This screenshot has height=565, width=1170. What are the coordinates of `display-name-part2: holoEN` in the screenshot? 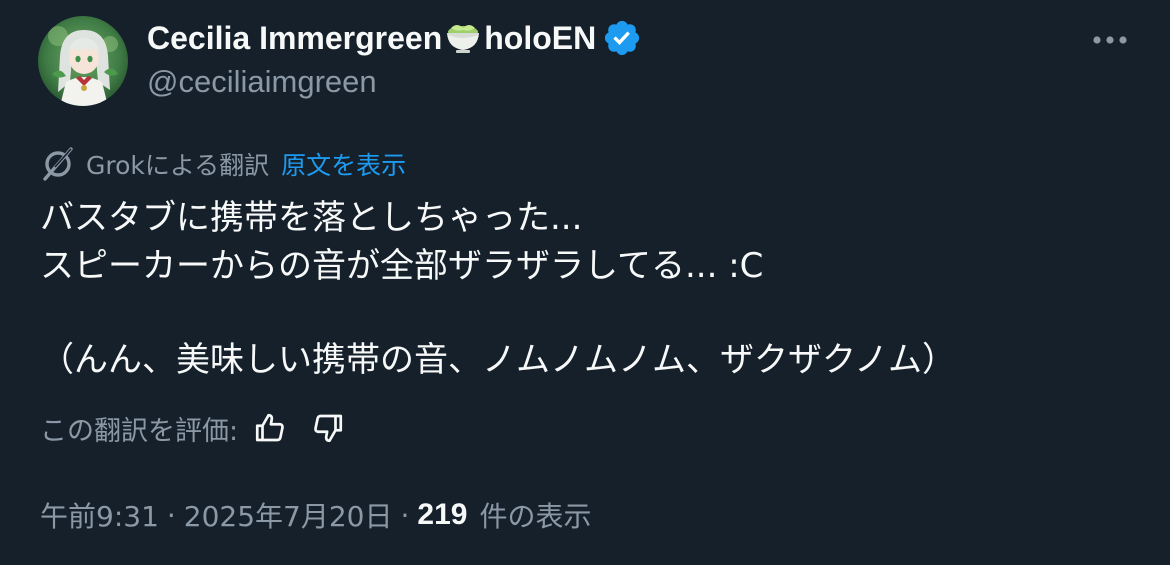 It's located at (540, 38).